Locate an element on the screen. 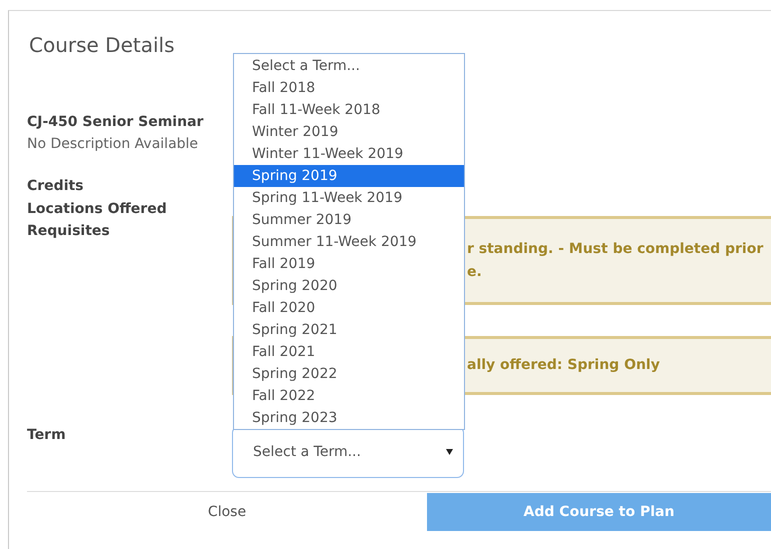  term-option: Summer 11-Week 2019 is located at coordinates (349, 242).